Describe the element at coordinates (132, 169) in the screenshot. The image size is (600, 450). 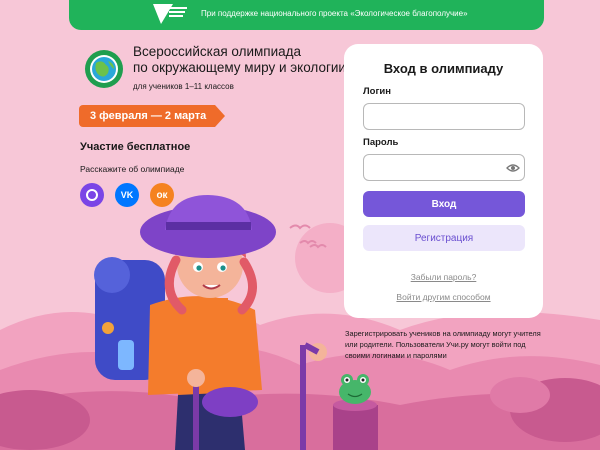
I see `share-label: Расскажите об олимпиаде` at that location.